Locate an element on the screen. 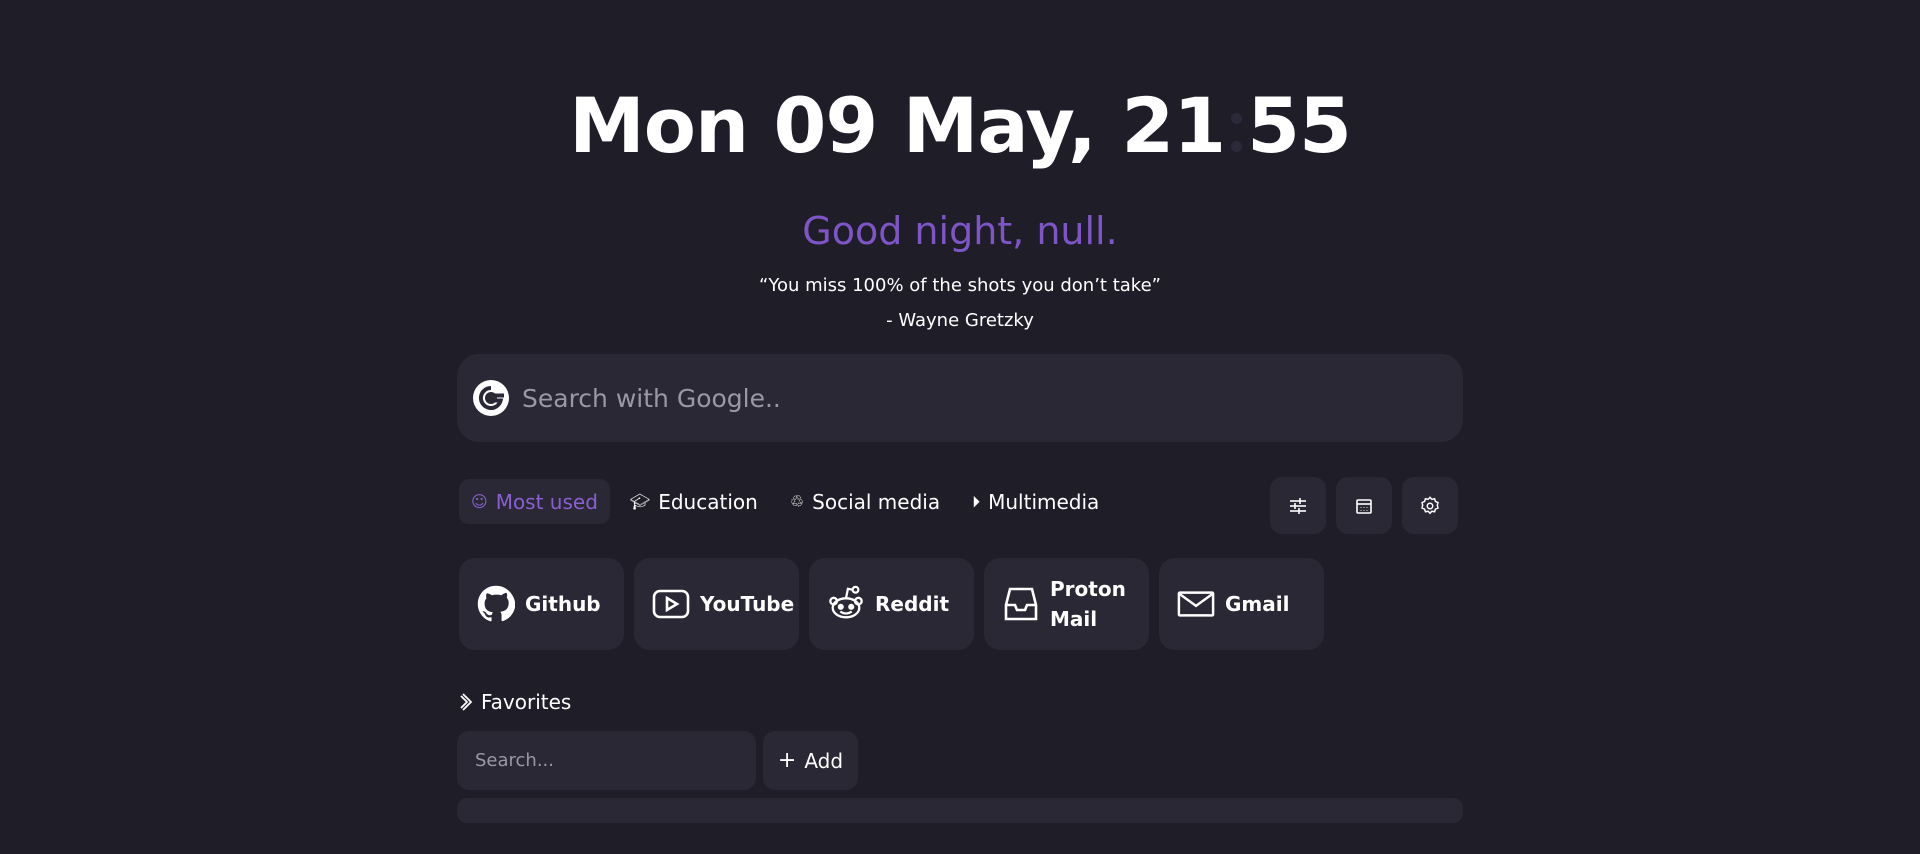 This screenshot has height=854, width=1920. calendar-button is located at coordinates (1364, 505).